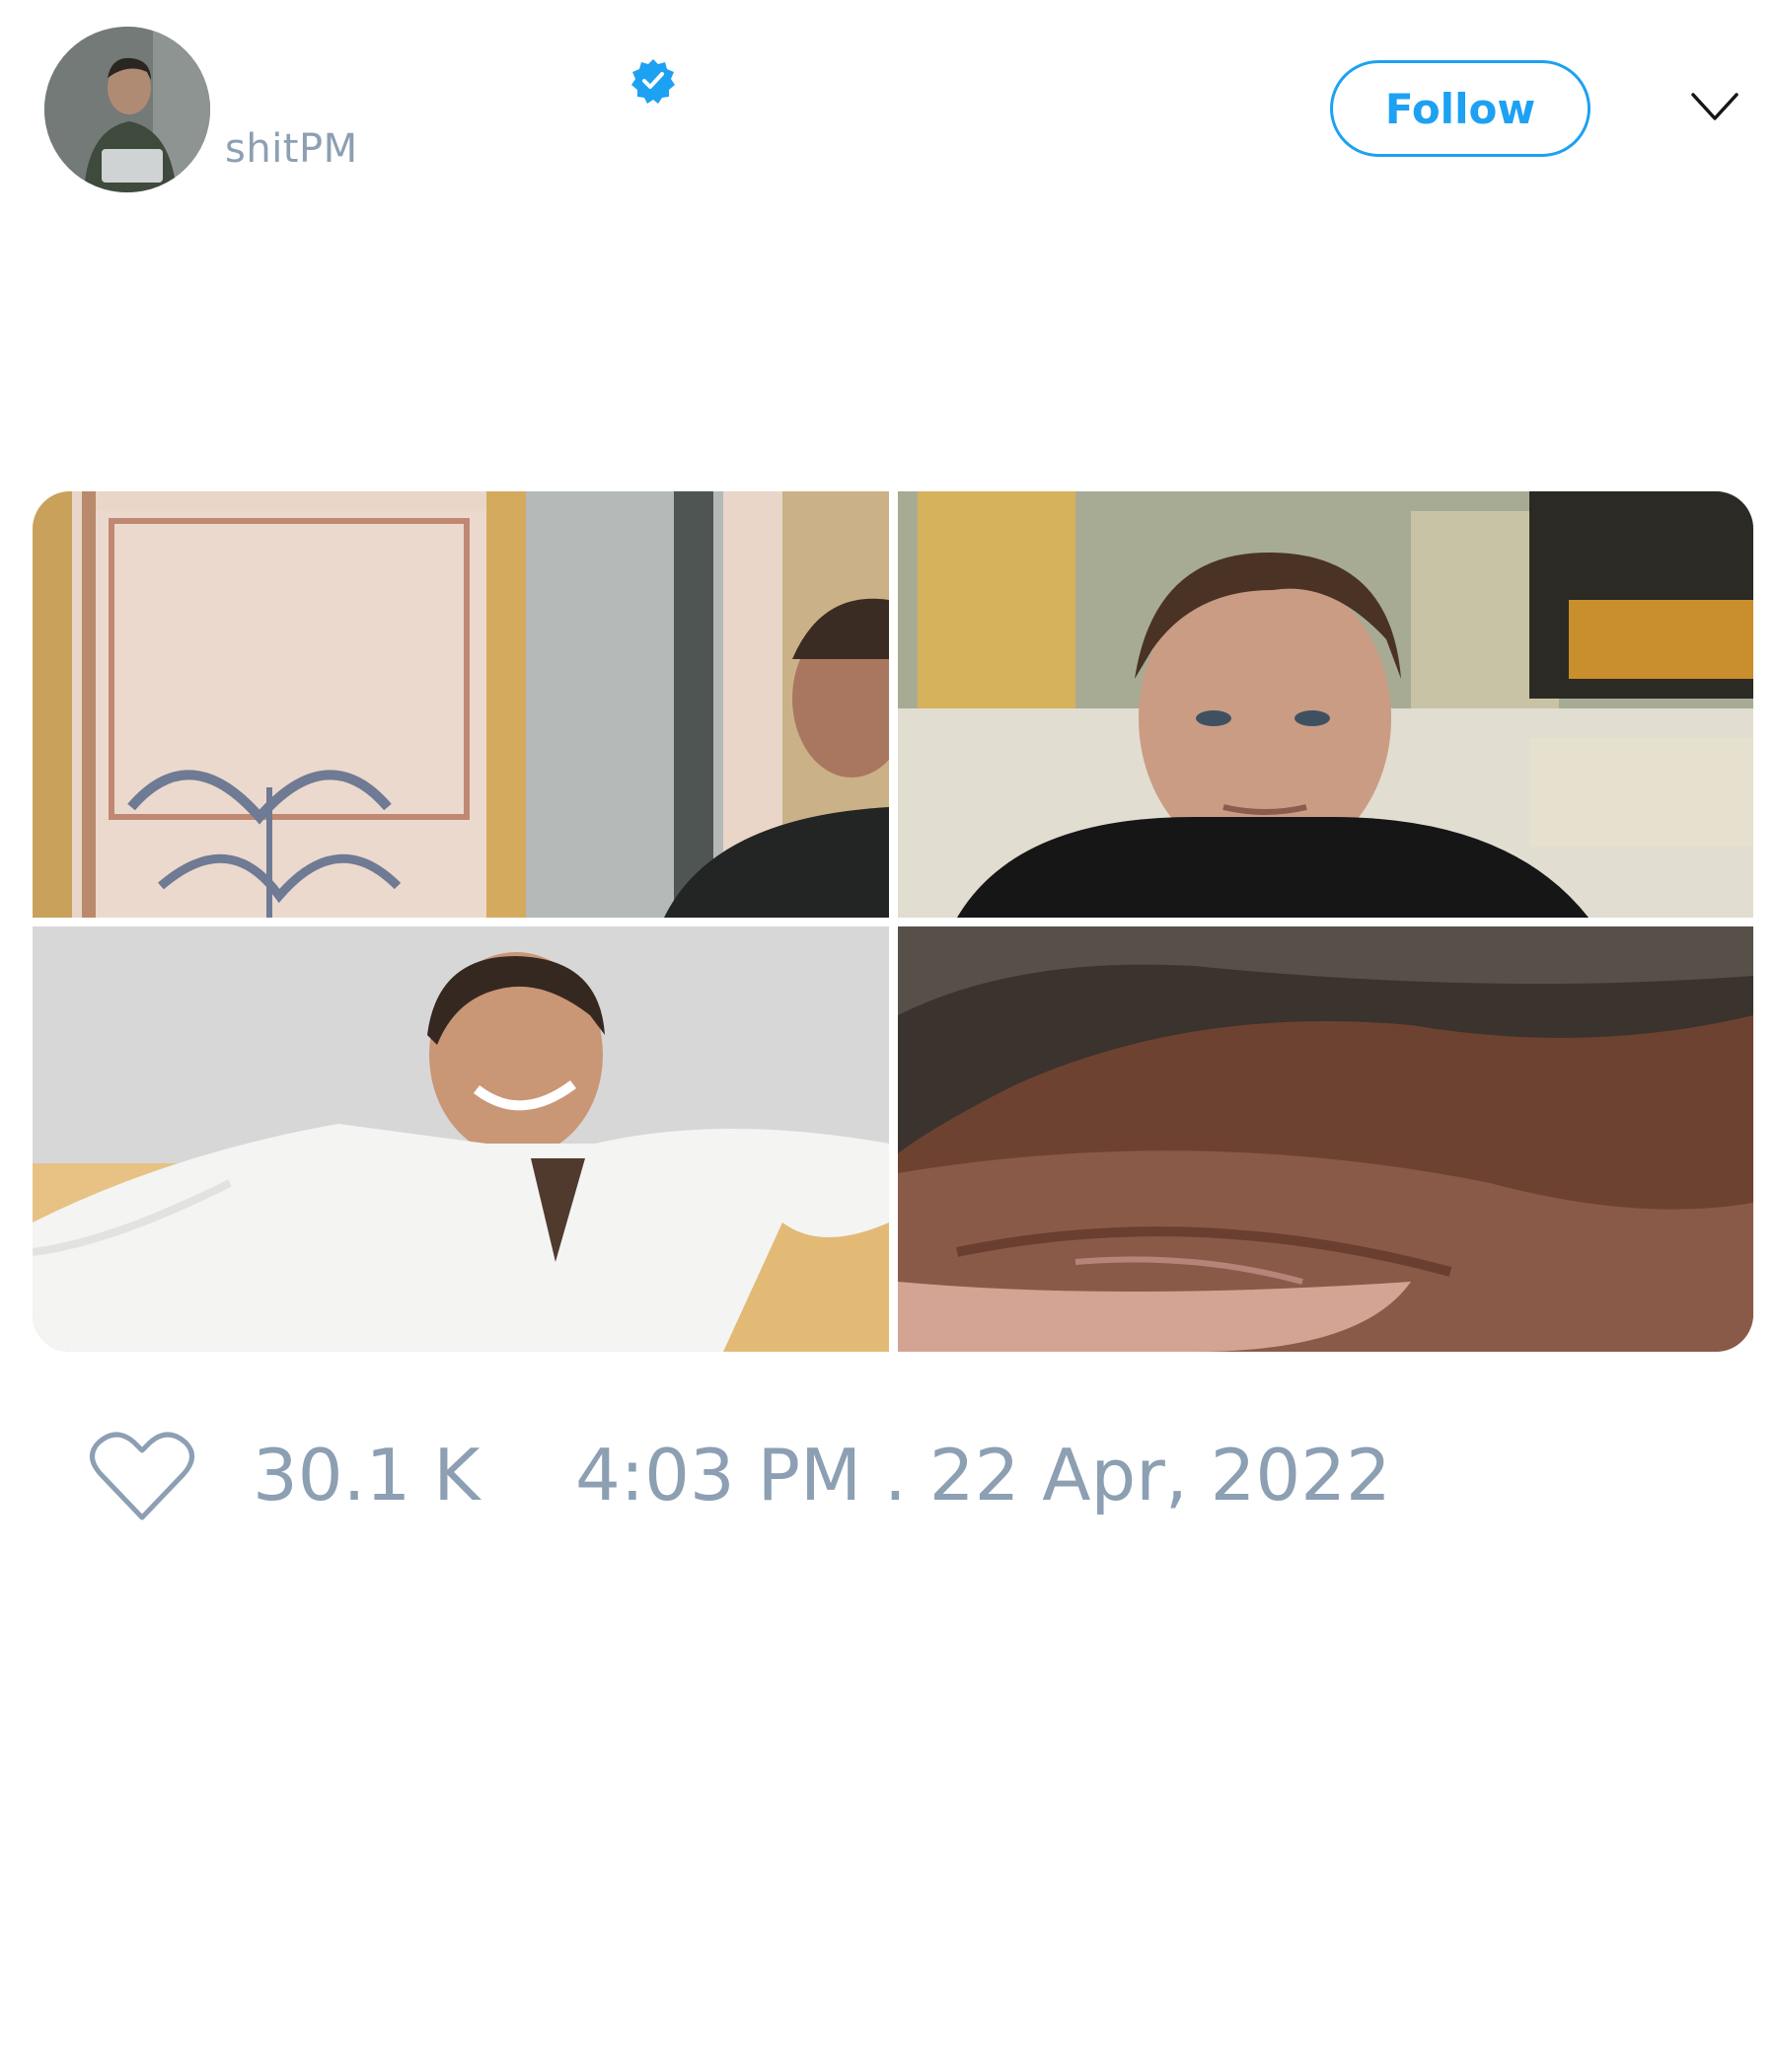  Describe the element at coordinates (653, 81) in the screenshot. I see `verified-badge-icon` at that location.